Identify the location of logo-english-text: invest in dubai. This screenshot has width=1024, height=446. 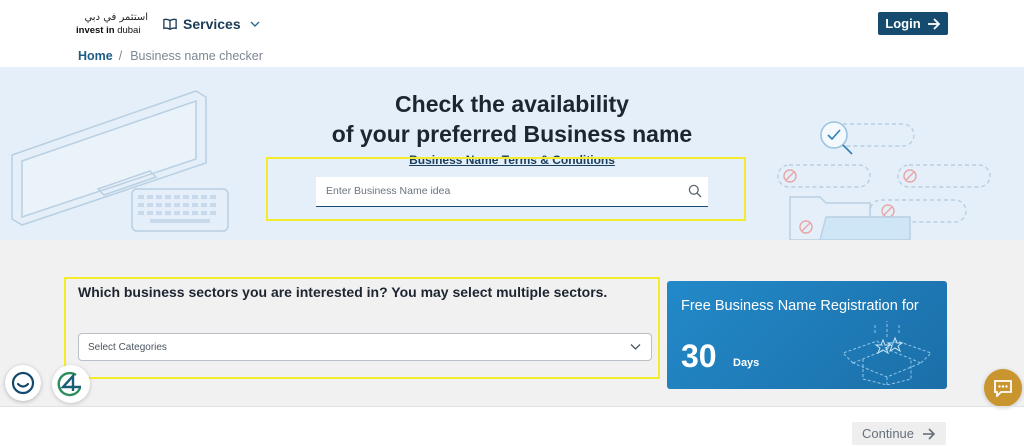
(108, 30).